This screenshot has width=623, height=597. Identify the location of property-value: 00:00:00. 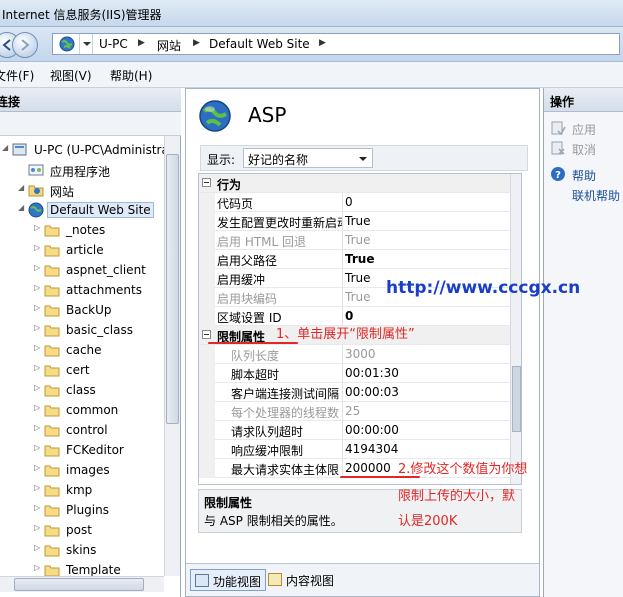
(372, 430).